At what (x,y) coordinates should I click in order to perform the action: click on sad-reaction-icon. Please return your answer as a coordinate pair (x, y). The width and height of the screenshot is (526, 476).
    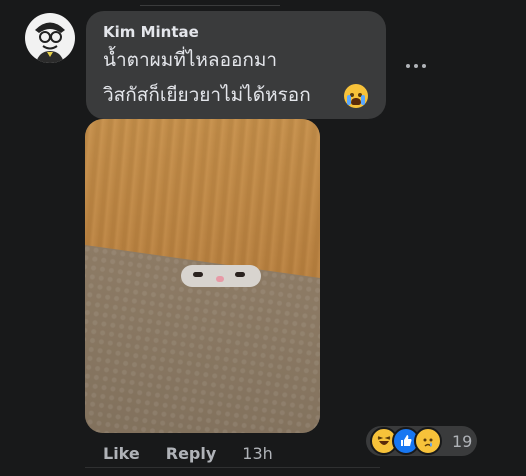
    Looking at the image, I should click on (428, 441).